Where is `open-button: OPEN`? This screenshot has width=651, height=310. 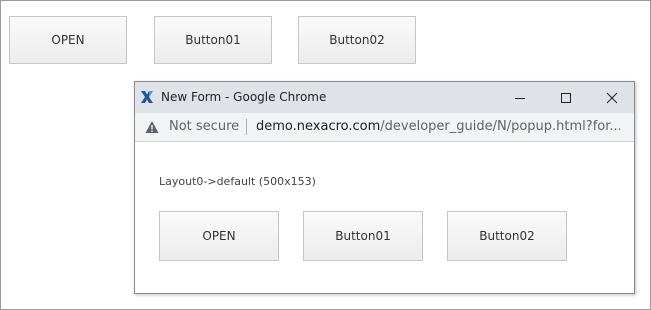
open-button: OPEN is located at coordinates (68, 40).